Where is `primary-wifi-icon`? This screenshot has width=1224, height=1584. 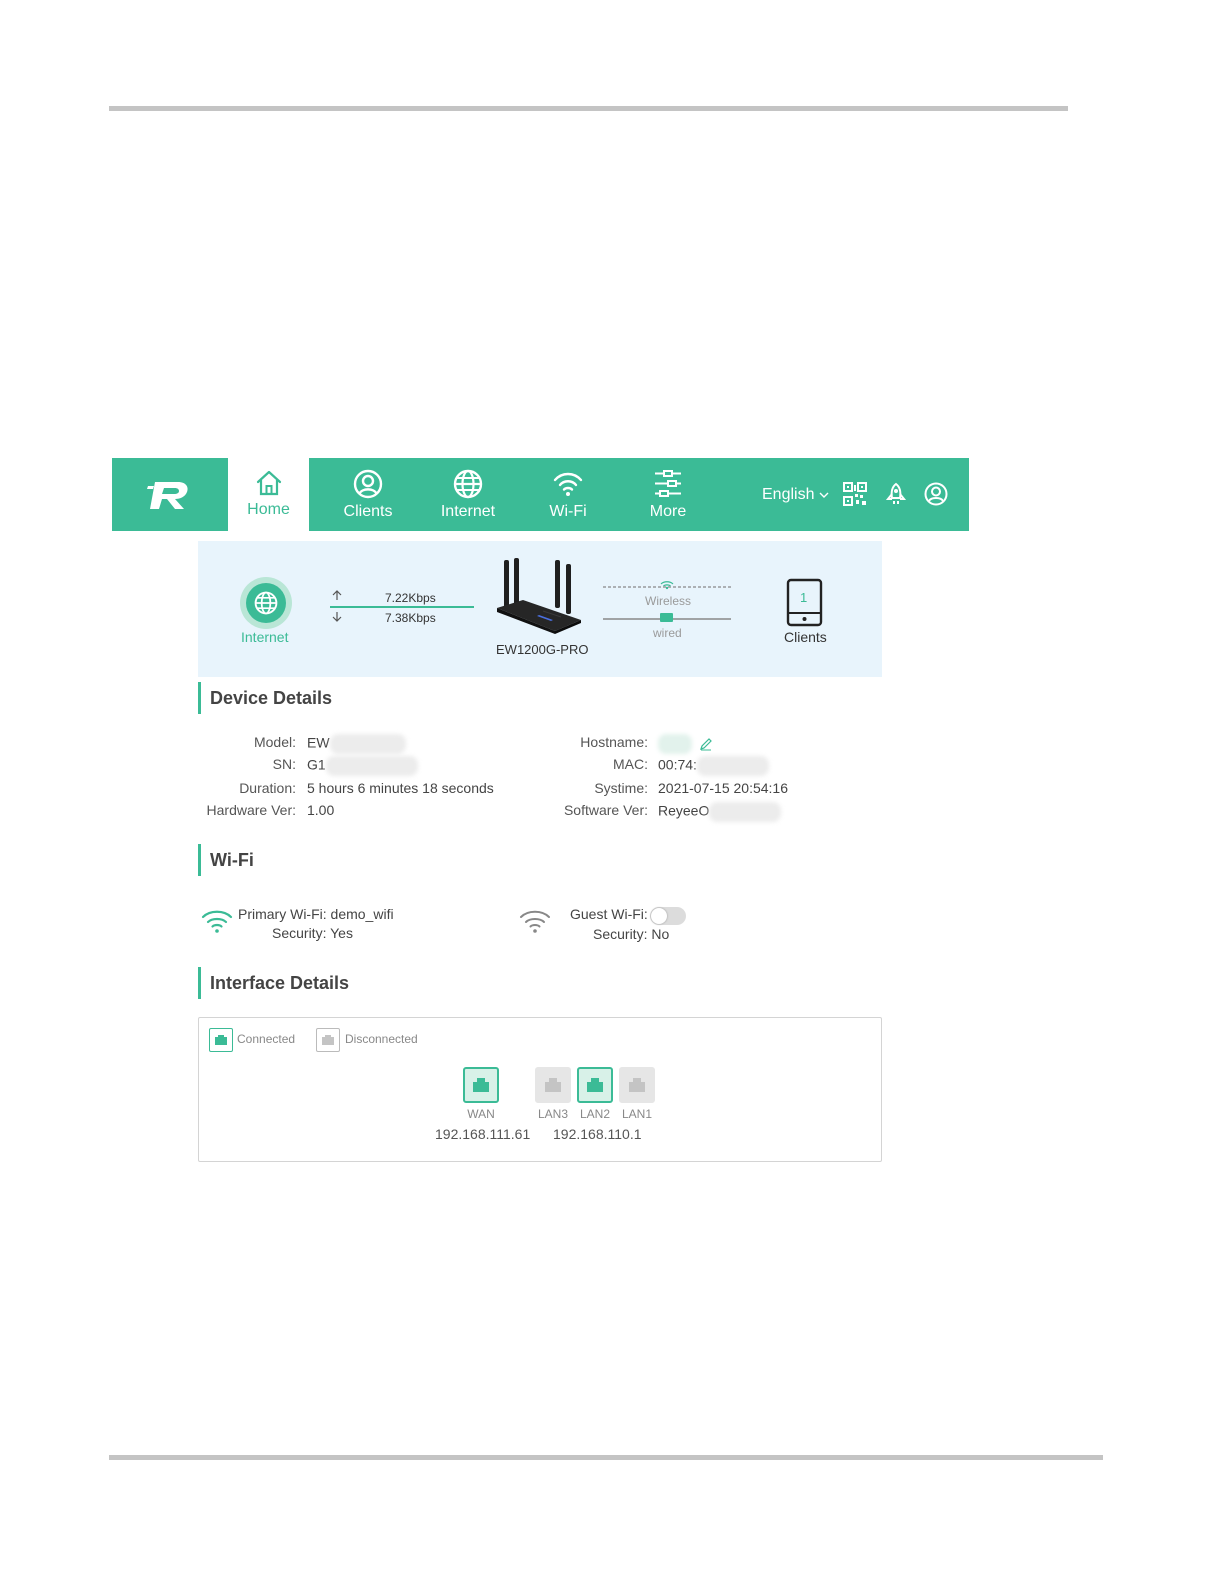
primary-wifi-icon is located at coordinates (217, 921).